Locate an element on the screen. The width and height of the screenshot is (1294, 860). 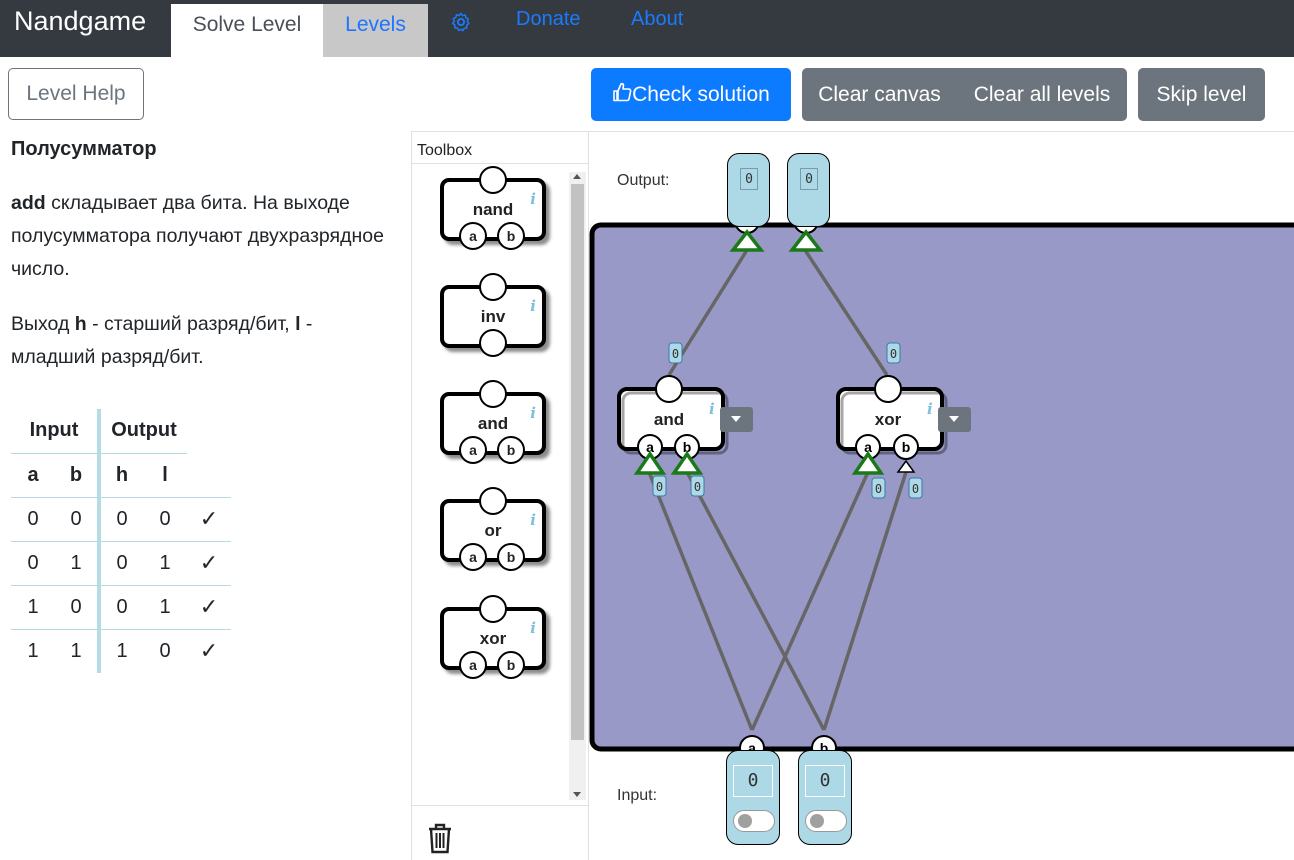
output-label: Output: is located at coordinates (643, 180).